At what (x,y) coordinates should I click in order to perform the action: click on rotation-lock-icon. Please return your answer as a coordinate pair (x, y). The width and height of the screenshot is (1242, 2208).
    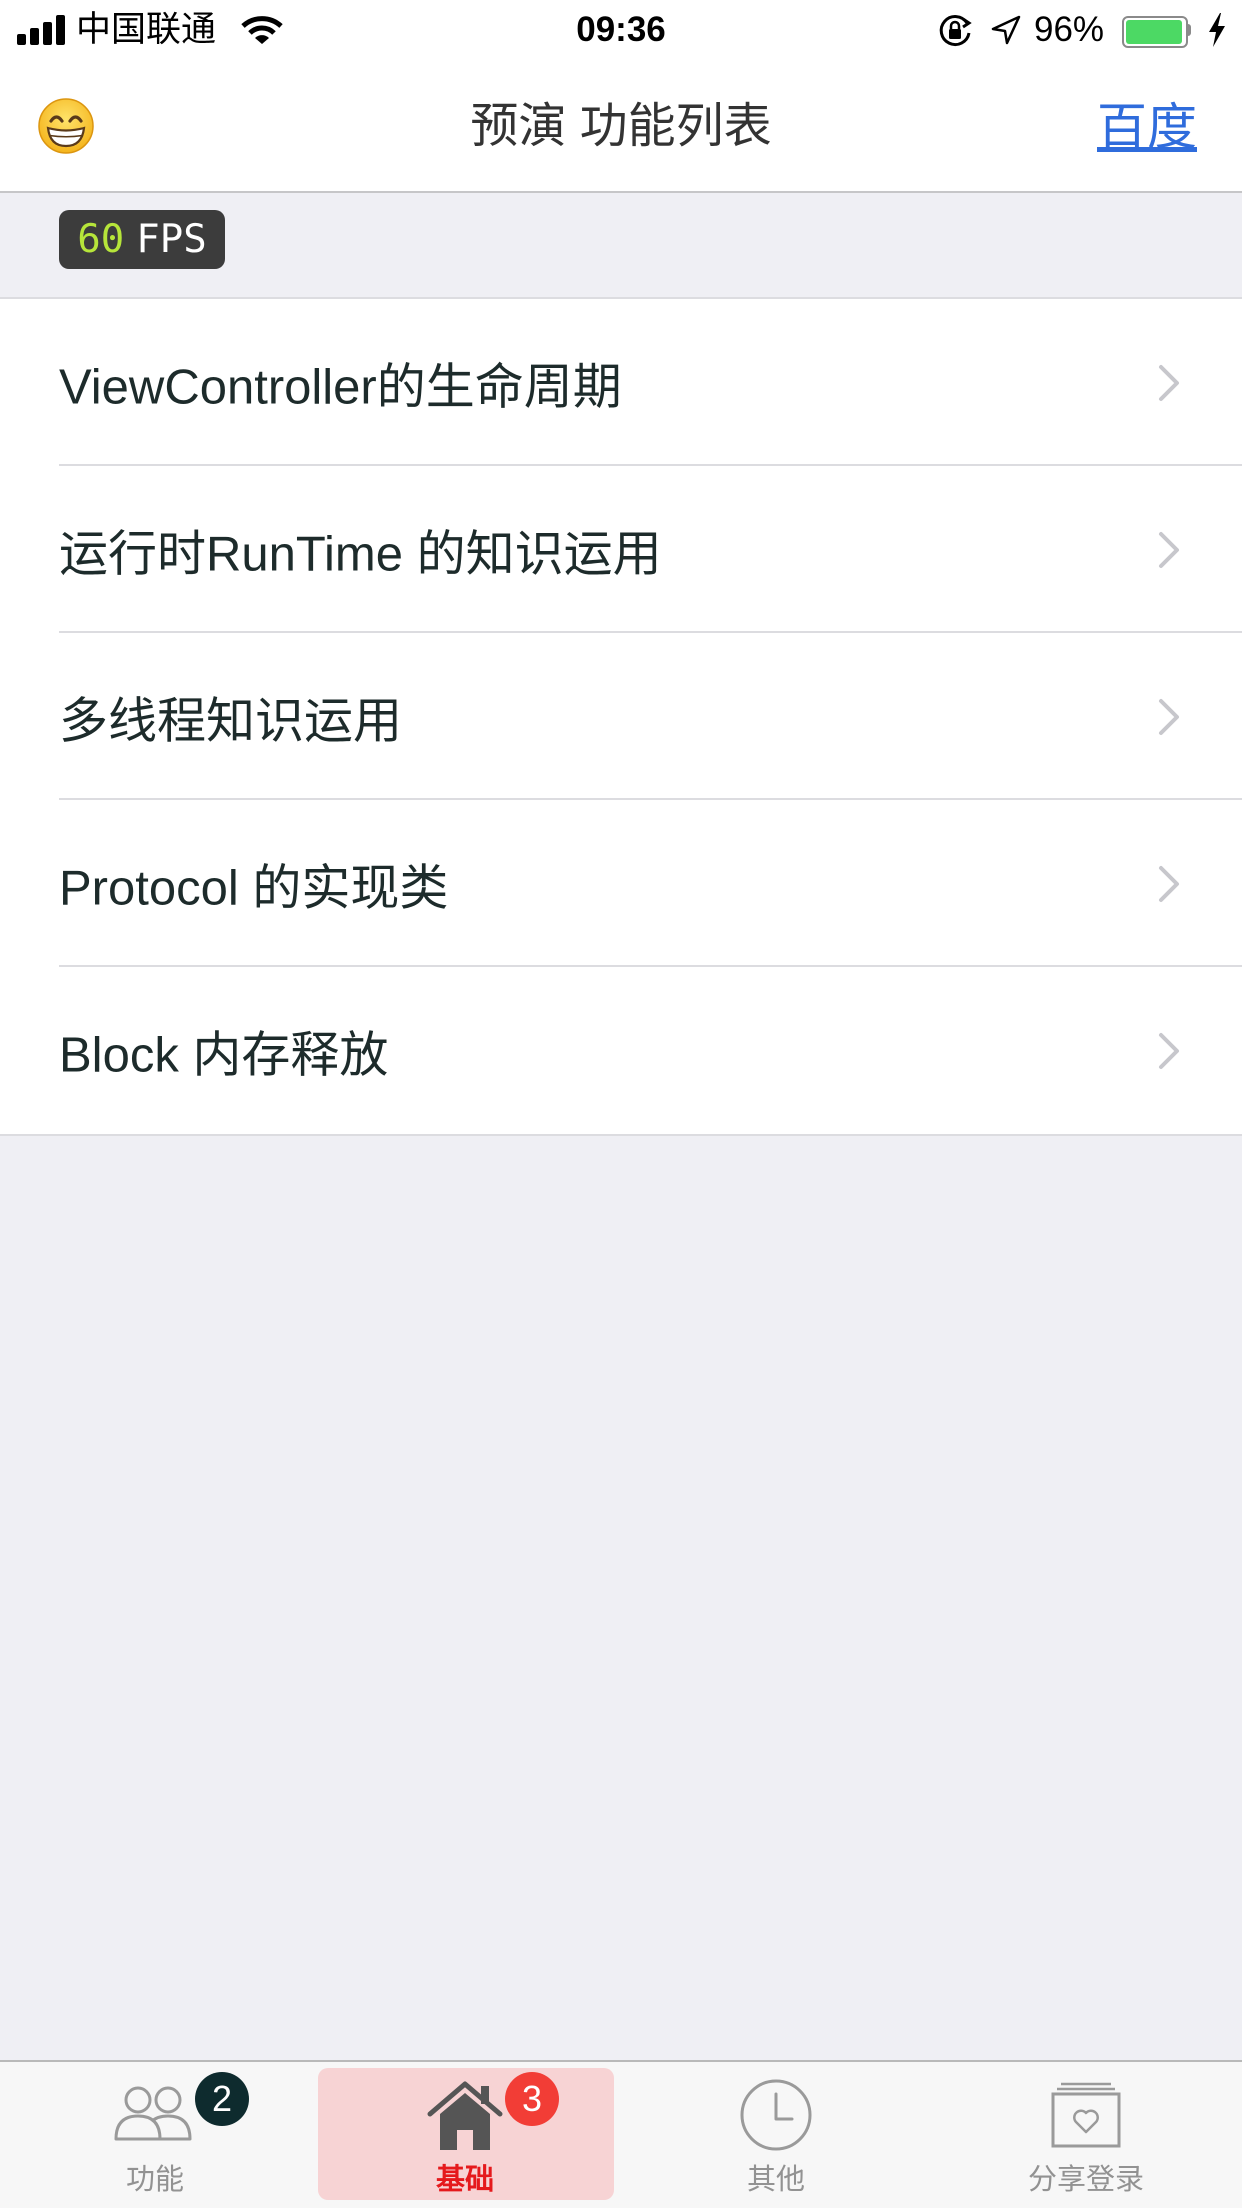
    Looking at the image, I should click on (955, 31).